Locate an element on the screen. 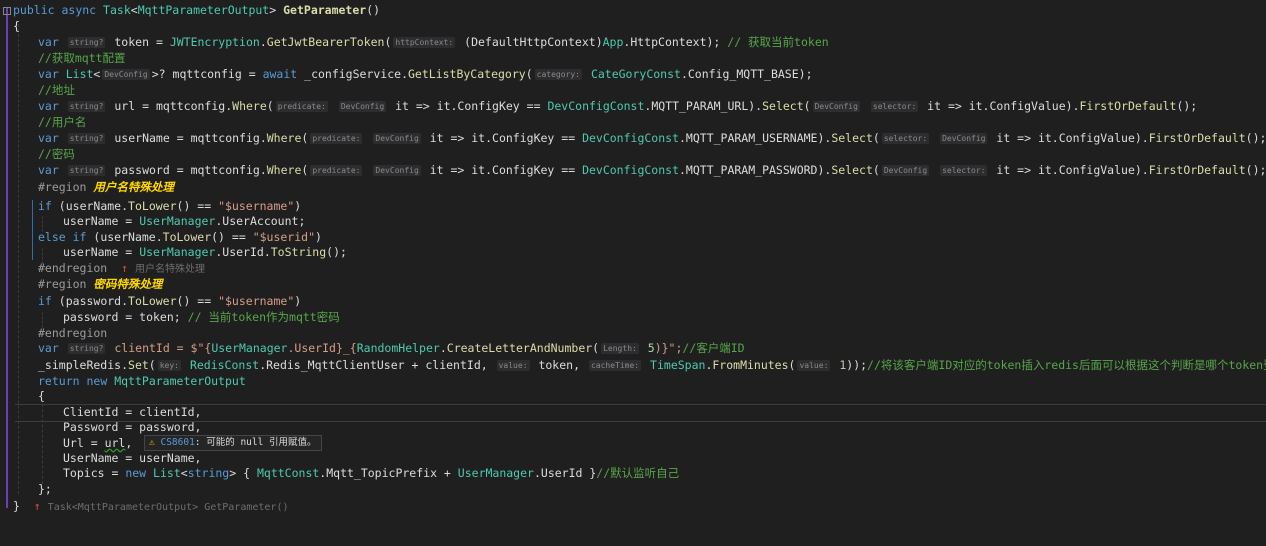 This screenshot has height=546, width=1266. inlay-hint: key: is located at coordinates (169, 365).